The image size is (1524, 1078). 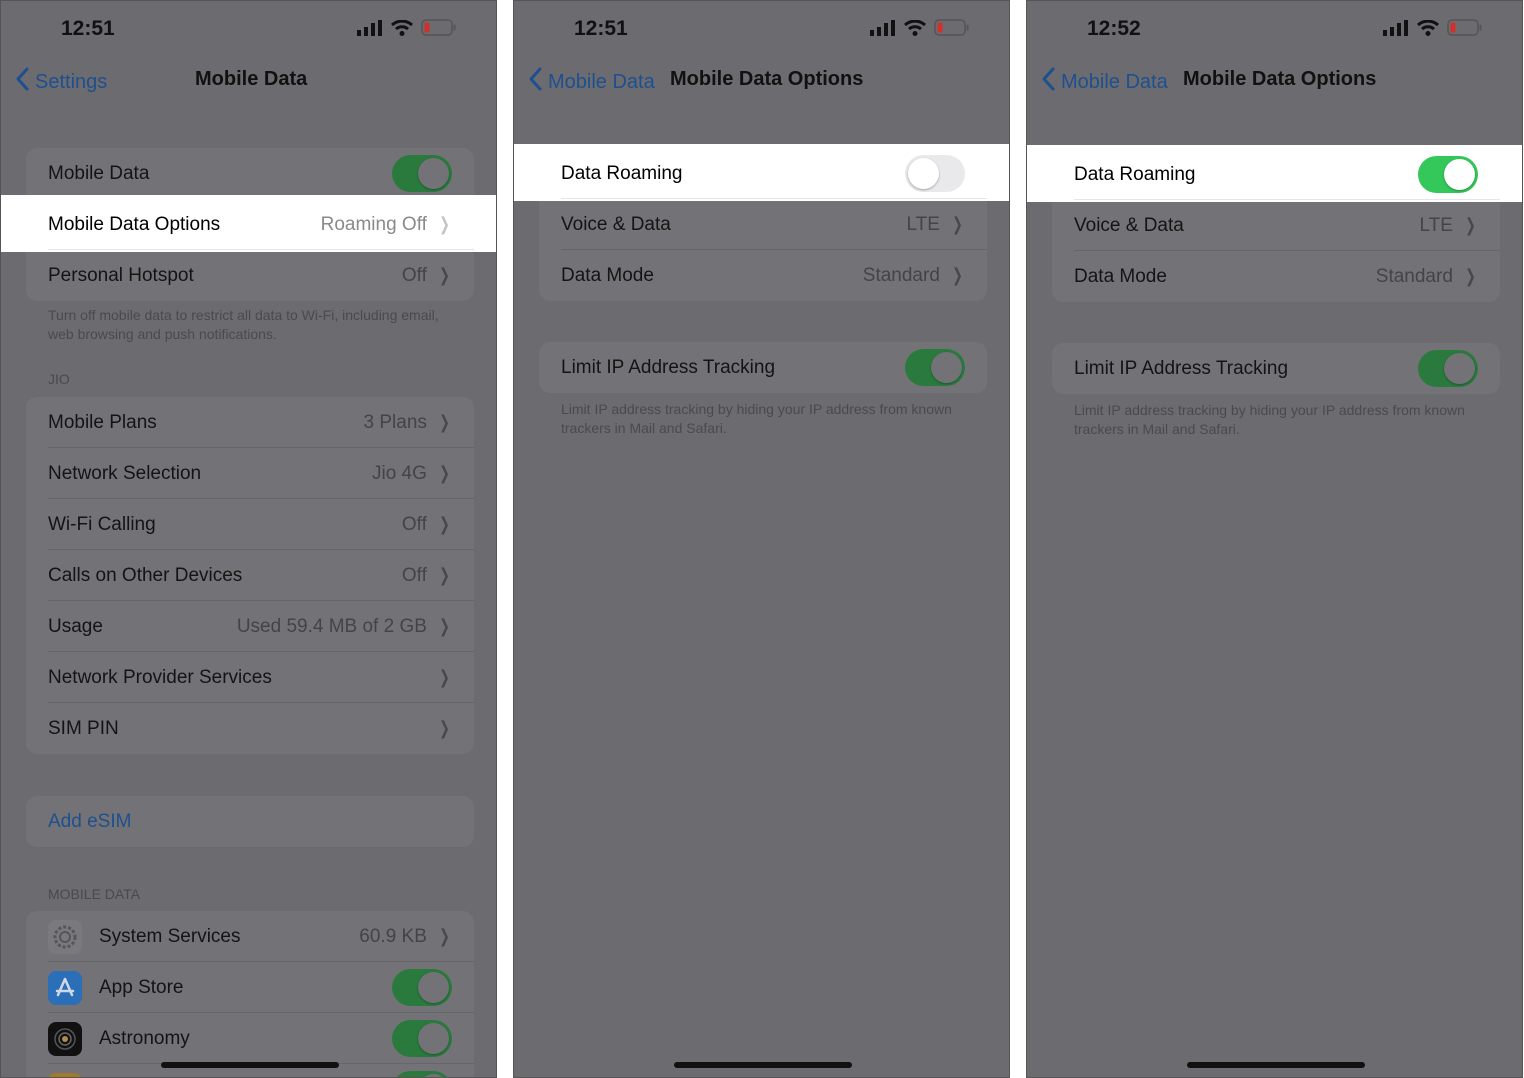 What do you see at coordinates (94, 894) in the screenshot?
I see `section-header: MOBILE DATA` at bounding box center [94, 894].